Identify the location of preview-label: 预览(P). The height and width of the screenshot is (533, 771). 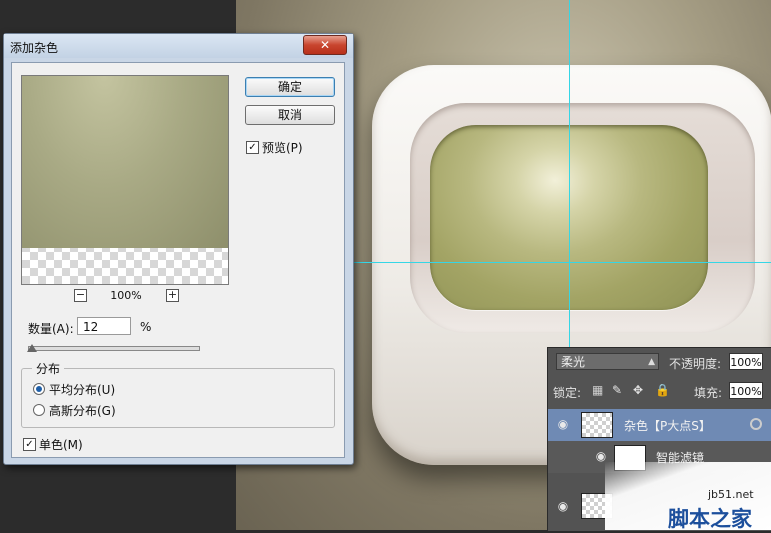
(282, 148).